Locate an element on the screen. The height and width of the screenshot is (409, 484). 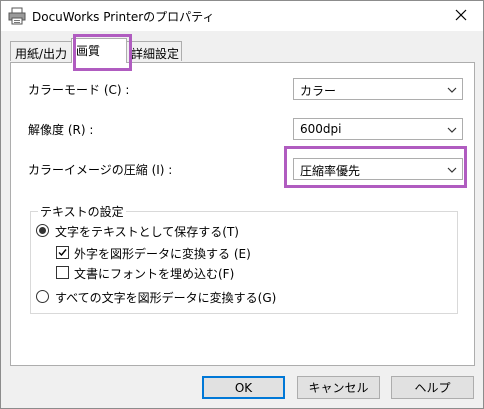
close-icon is located at coordinates (461, 16).